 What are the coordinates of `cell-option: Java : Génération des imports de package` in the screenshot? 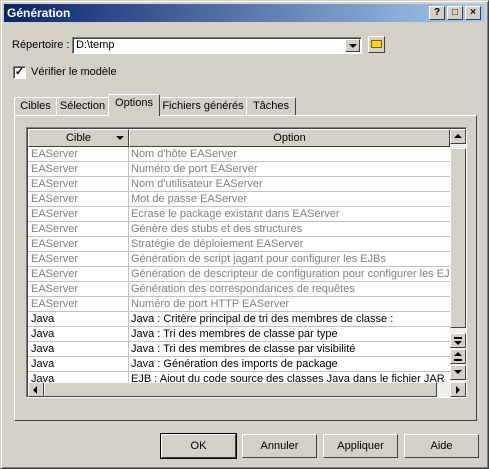 It's located at (234, 364).